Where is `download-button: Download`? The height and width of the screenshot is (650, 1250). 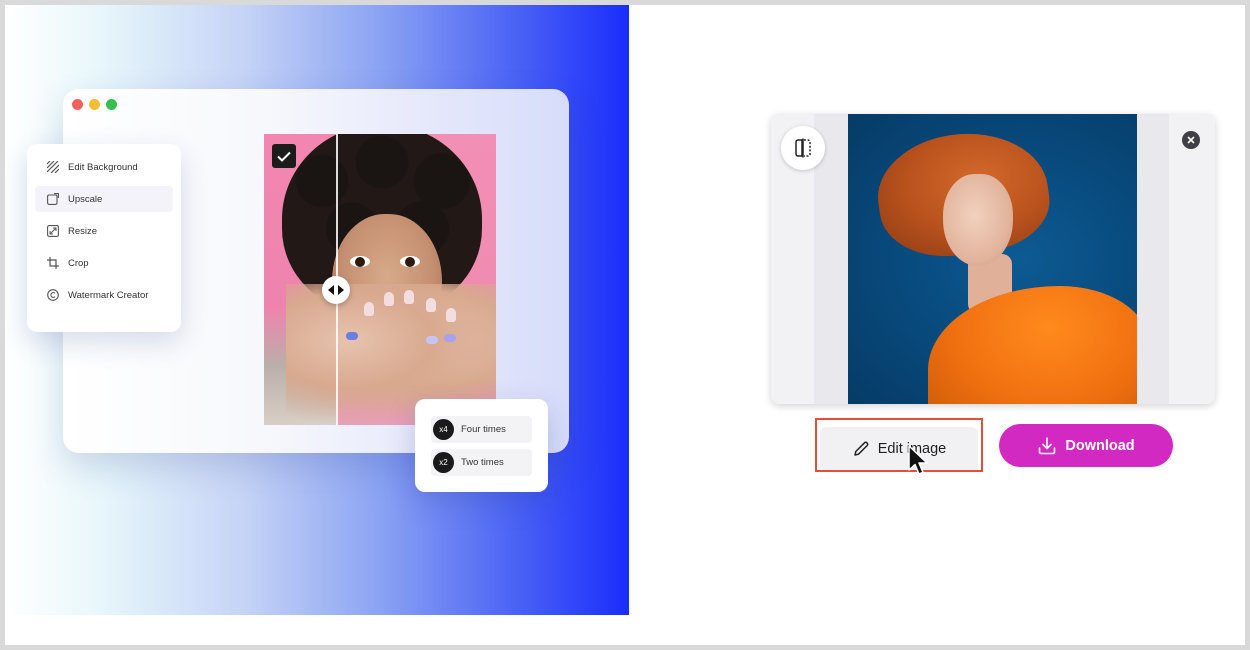
download-button: Download is located at coordinates (1086, 445).